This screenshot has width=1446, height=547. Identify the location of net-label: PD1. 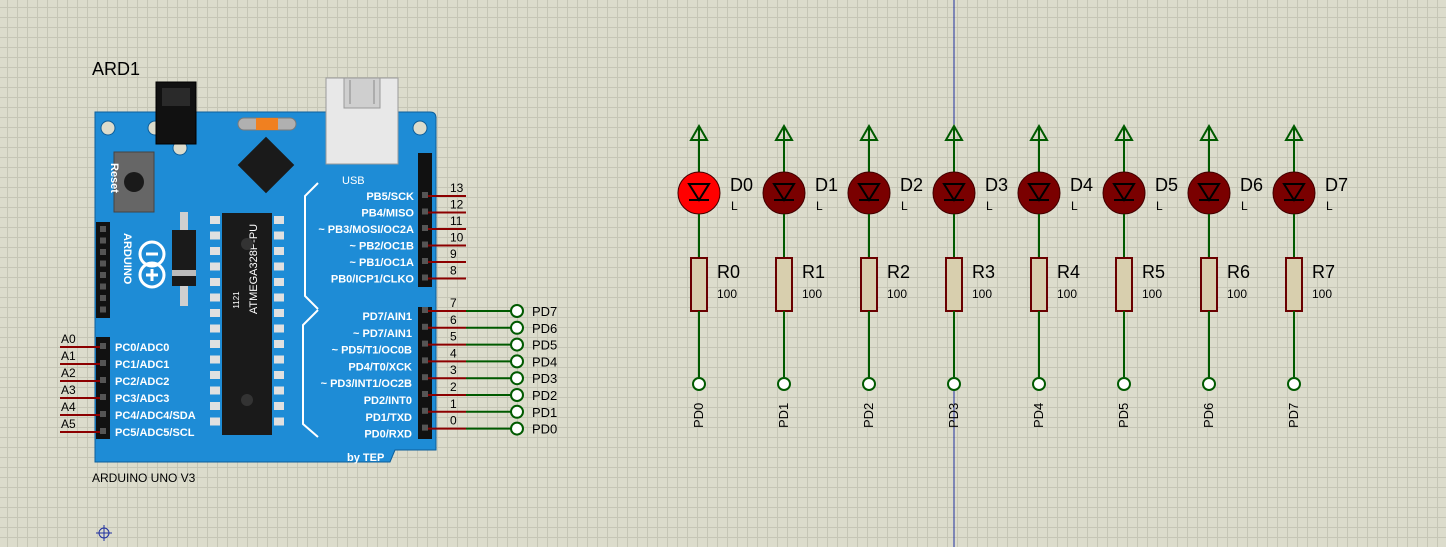
(783, 415).